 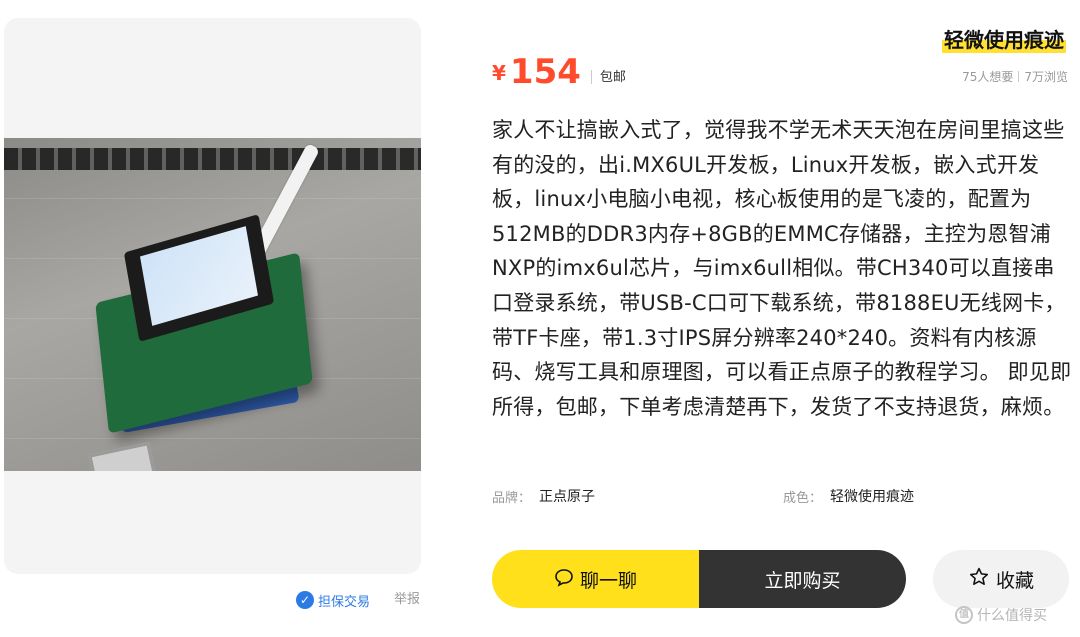 What do you see at coordinates (612, 77) in the screenshot?
I see `shipping-label: 包邮` at bounding box center [612, 77].